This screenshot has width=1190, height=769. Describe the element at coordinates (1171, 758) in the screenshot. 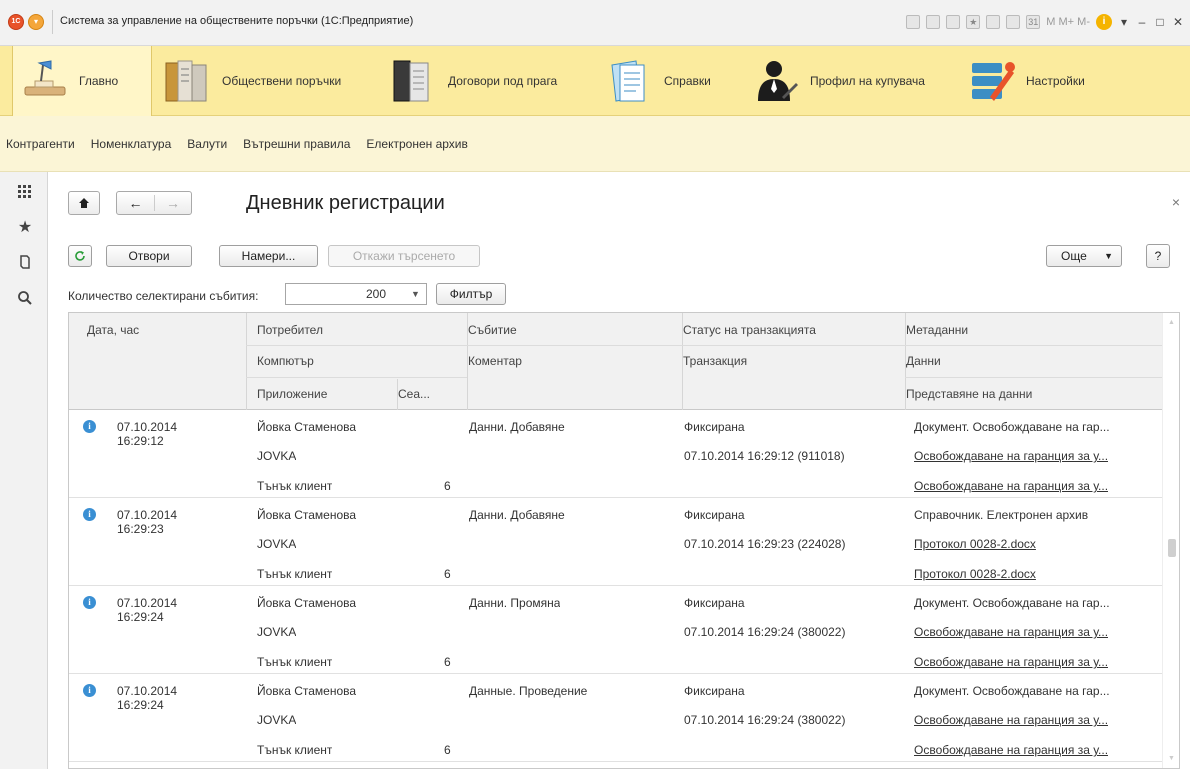

I see `scroll-down-icon: ▼` at that location.